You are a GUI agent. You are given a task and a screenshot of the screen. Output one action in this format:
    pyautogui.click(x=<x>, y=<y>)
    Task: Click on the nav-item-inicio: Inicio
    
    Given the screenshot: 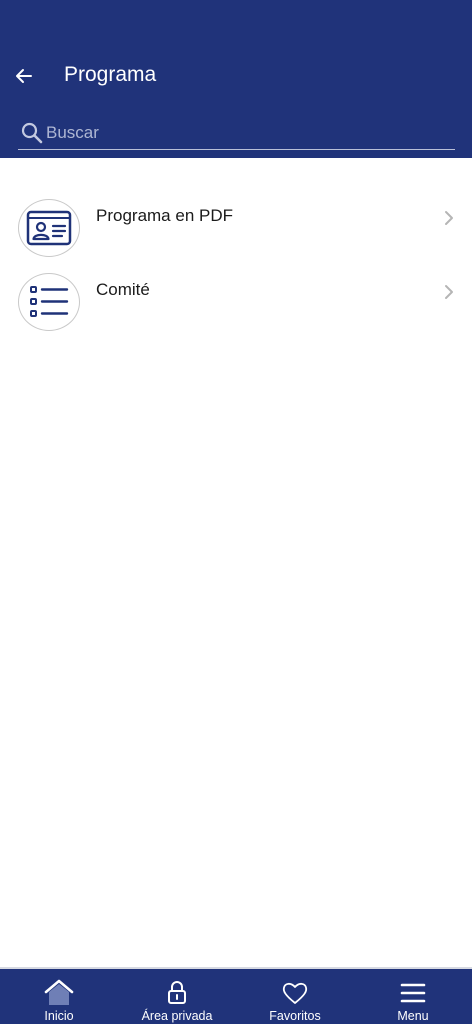 What is the action you would take?
    pyautogui.click(x=59, y=996)
    